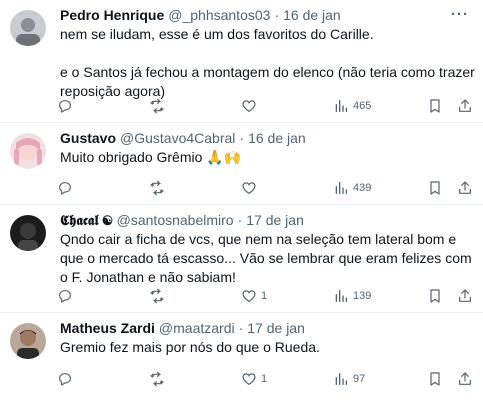  I want to click on tweet-text: Muito obrigado Grêmio 🙏🙌, so click(151, 157).